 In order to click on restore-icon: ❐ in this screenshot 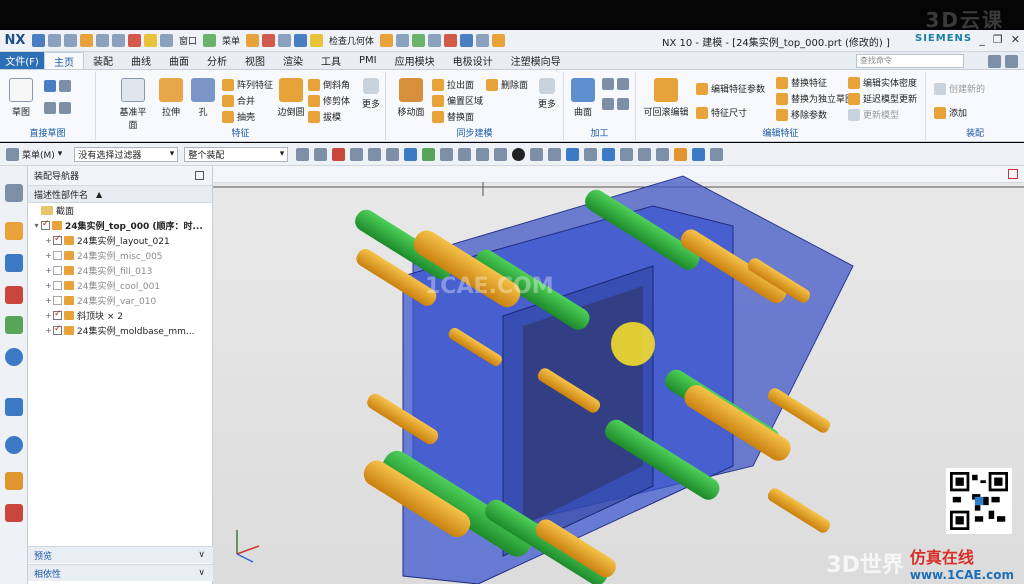, I will do `click(998, 39)`.